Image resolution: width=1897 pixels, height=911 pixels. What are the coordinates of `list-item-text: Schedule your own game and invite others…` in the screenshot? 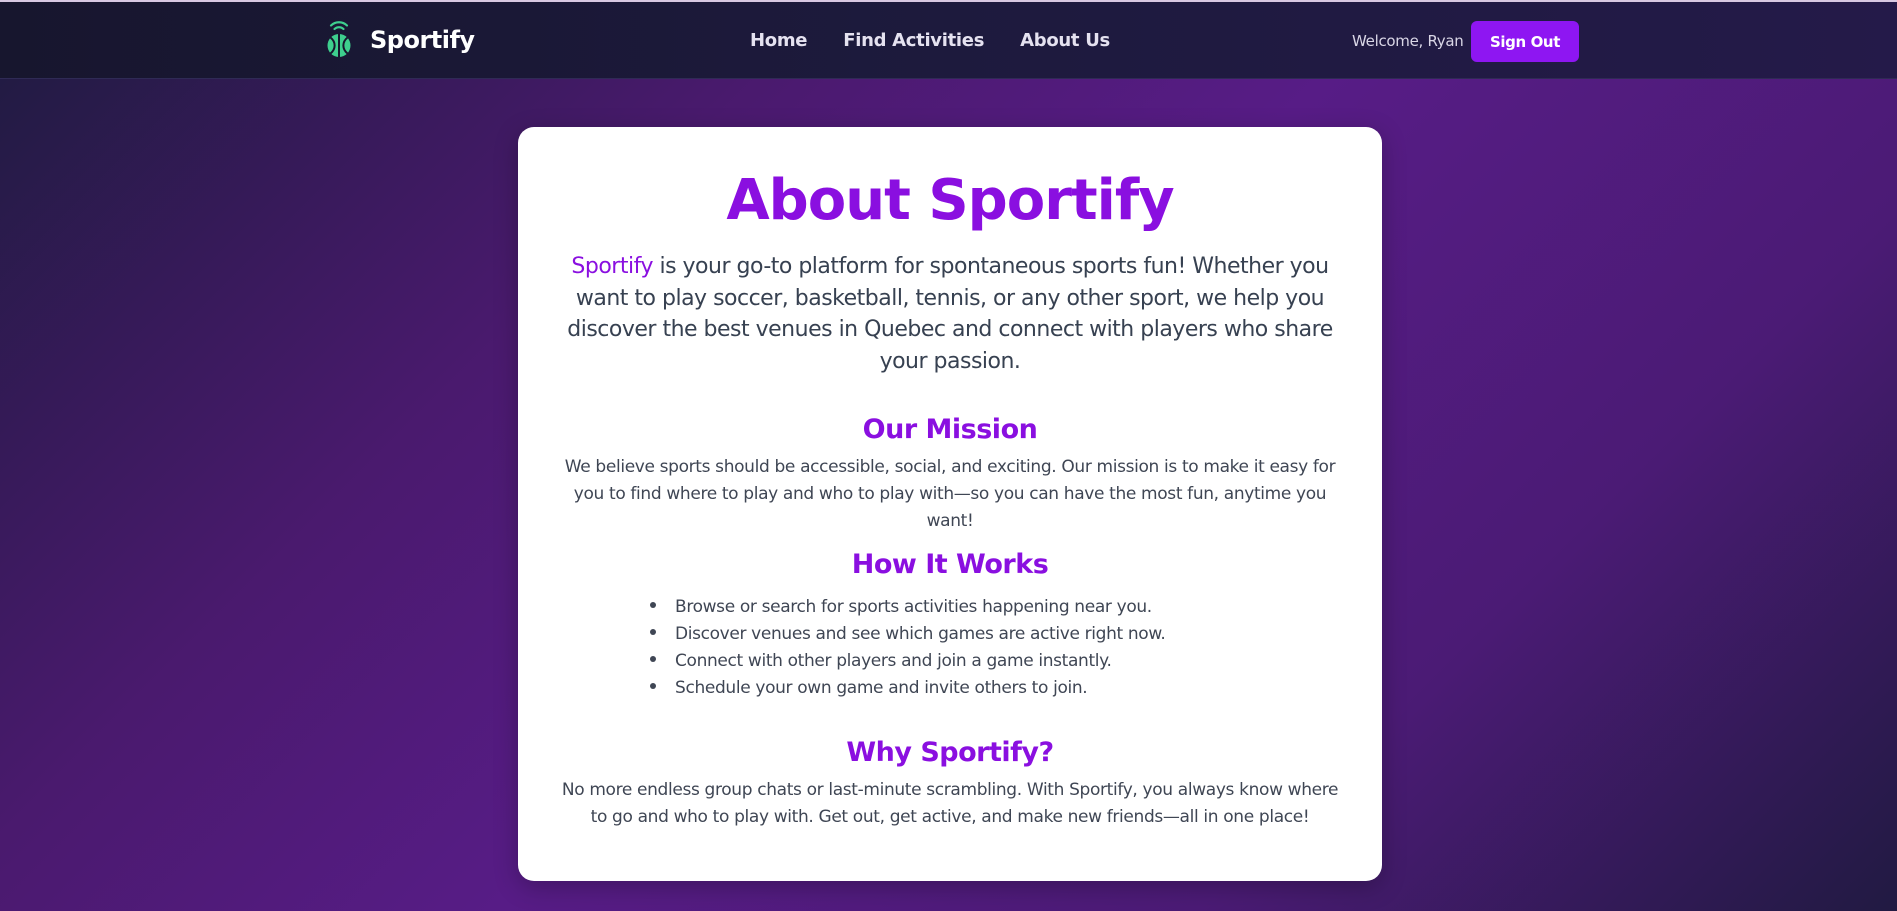 It's located at (881, 688).